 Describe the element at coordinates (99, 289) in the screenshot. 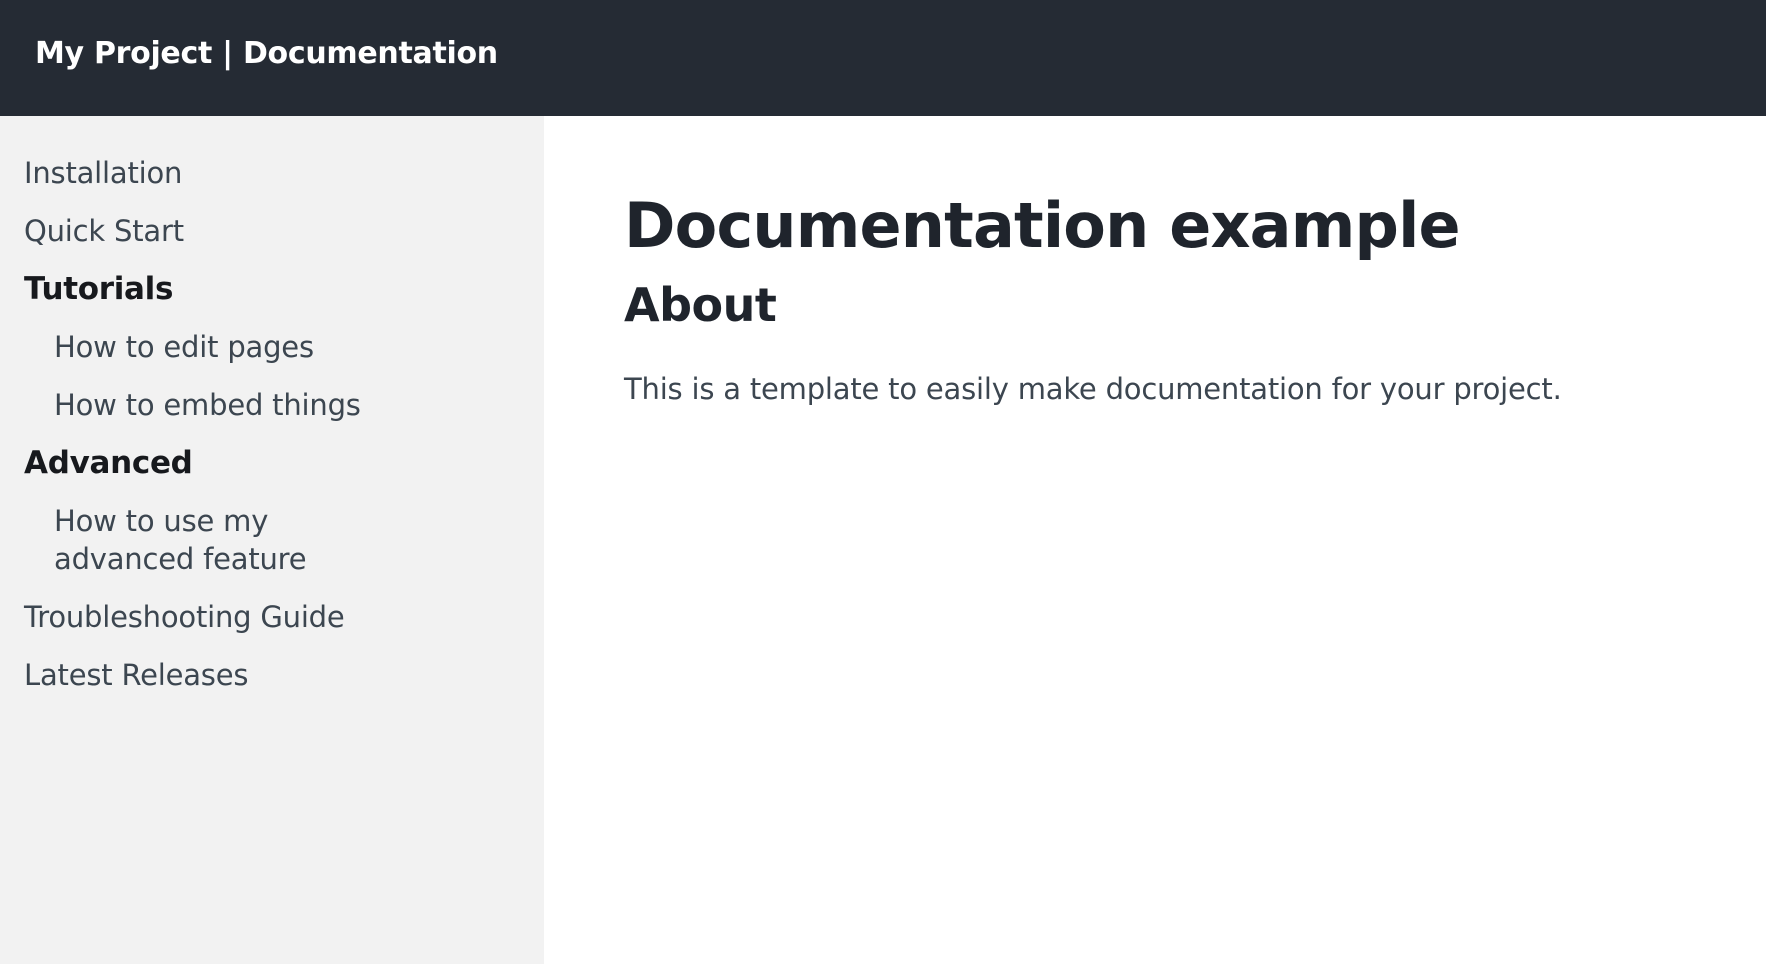

I see `sidebar-section-tutorials: Tutorials` at that location.